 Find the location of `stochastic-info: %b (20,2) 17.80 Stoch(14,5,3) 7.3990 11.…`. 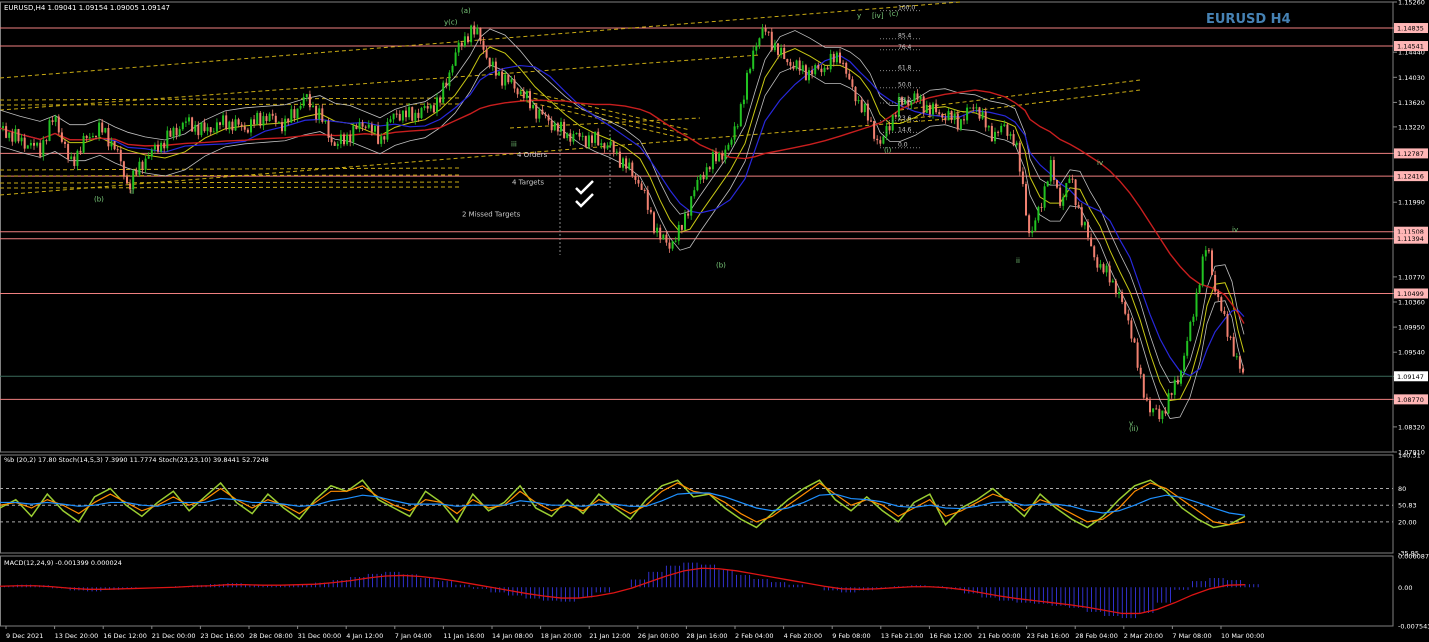

stochastic-info: %b (20,2) 17.80 Stoch(14,5,3) 7.3990 11.… is located at coordinates (136, 460).